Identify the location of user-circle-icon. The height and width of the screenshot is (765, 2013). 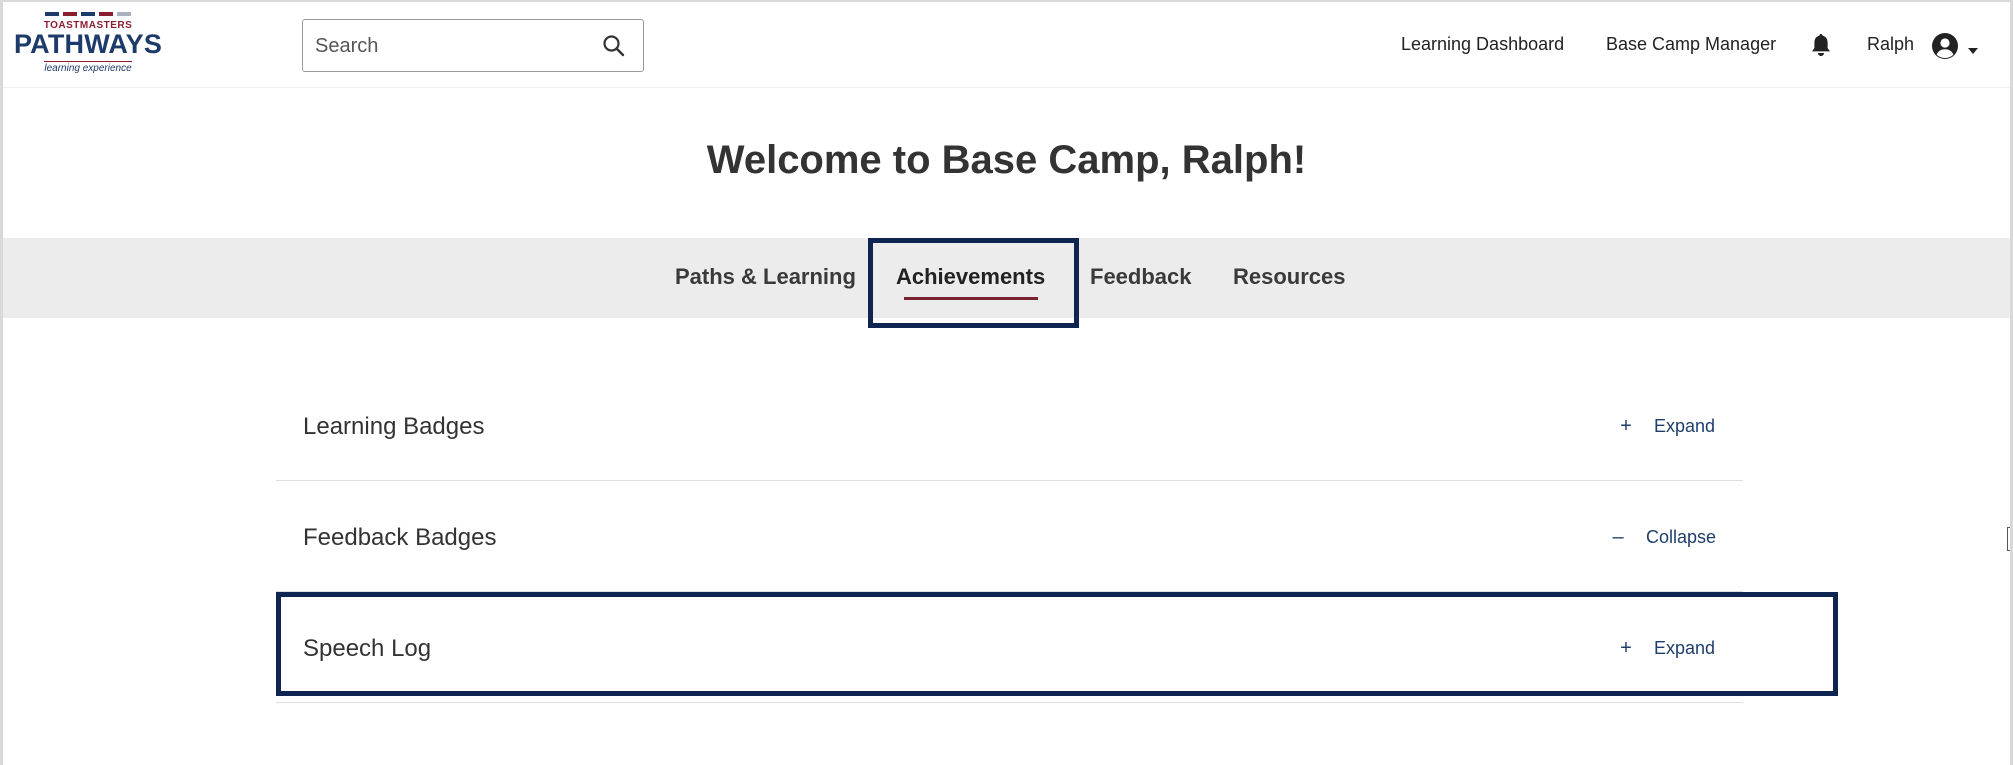
(1945, 46).